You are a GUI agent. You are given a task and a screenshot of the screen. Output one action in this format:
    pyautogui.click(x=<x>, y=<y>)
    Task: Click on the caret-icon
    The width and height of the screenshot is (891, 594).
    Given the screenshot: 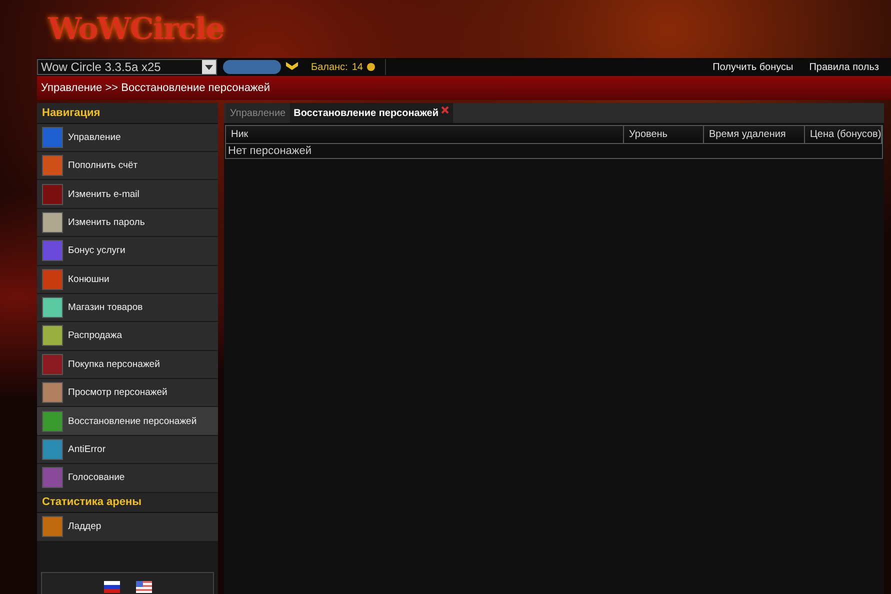 What is the action you would take?
    pyautogui.click(x=209, y=67)
    